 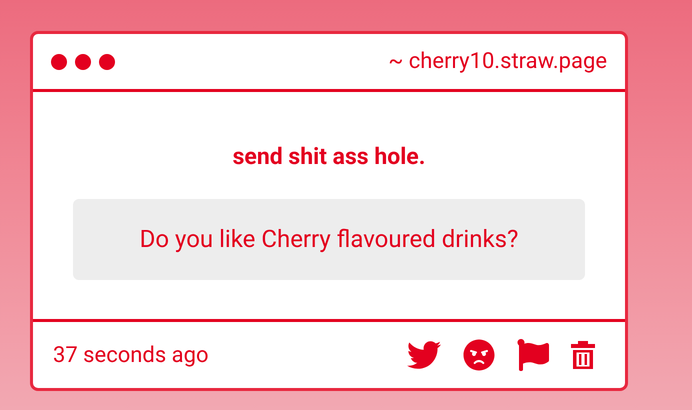 What do you see at coordinates (533, 355) in the screenshot?
I see `flag-icon` at bounding box center [533, 355].